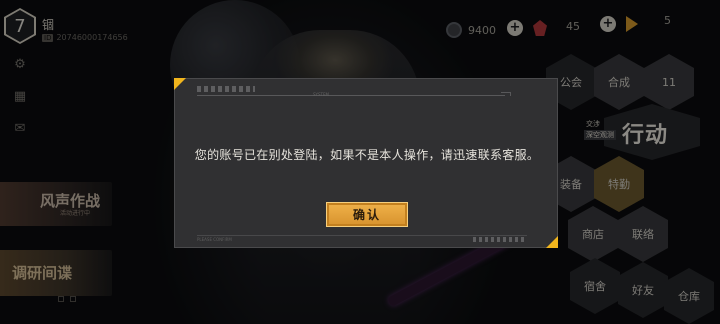  Describe the element at coordinates (214, 239) in the screenshot. I see `dialog-tiny-footer: PLEASE CONFIRM` at that location.